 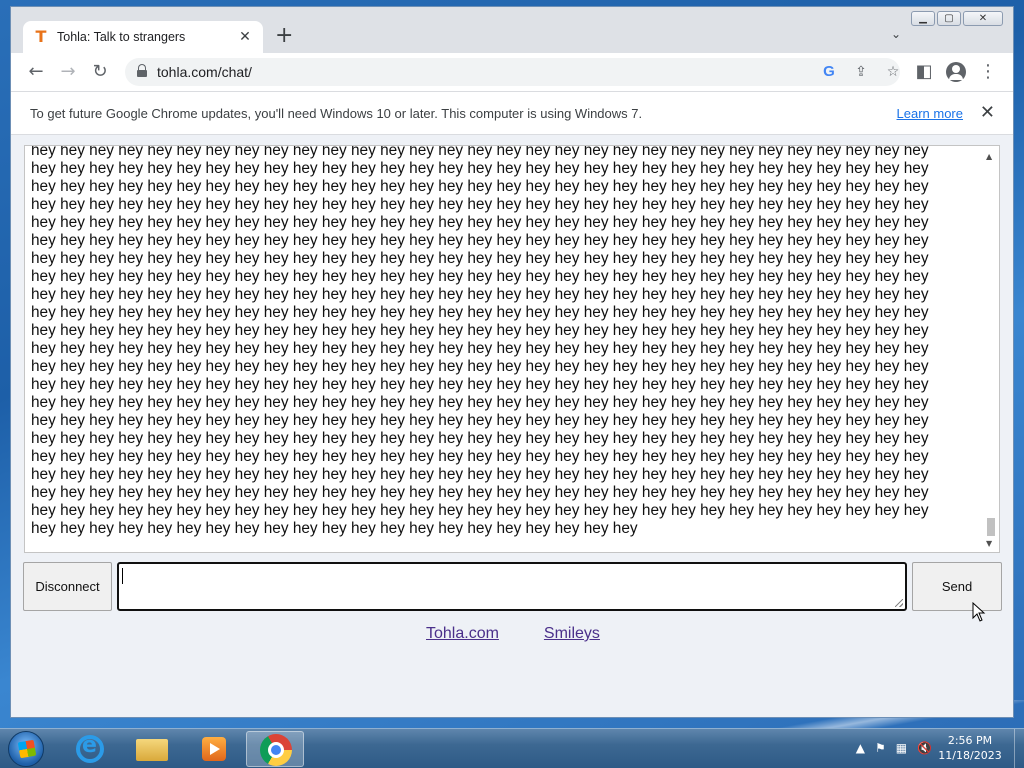 What do you see at coordinates (990, 349) in the screenshot?
I see `chat-scrollbar: ▲ ▼` at bounding box center [990, 349].